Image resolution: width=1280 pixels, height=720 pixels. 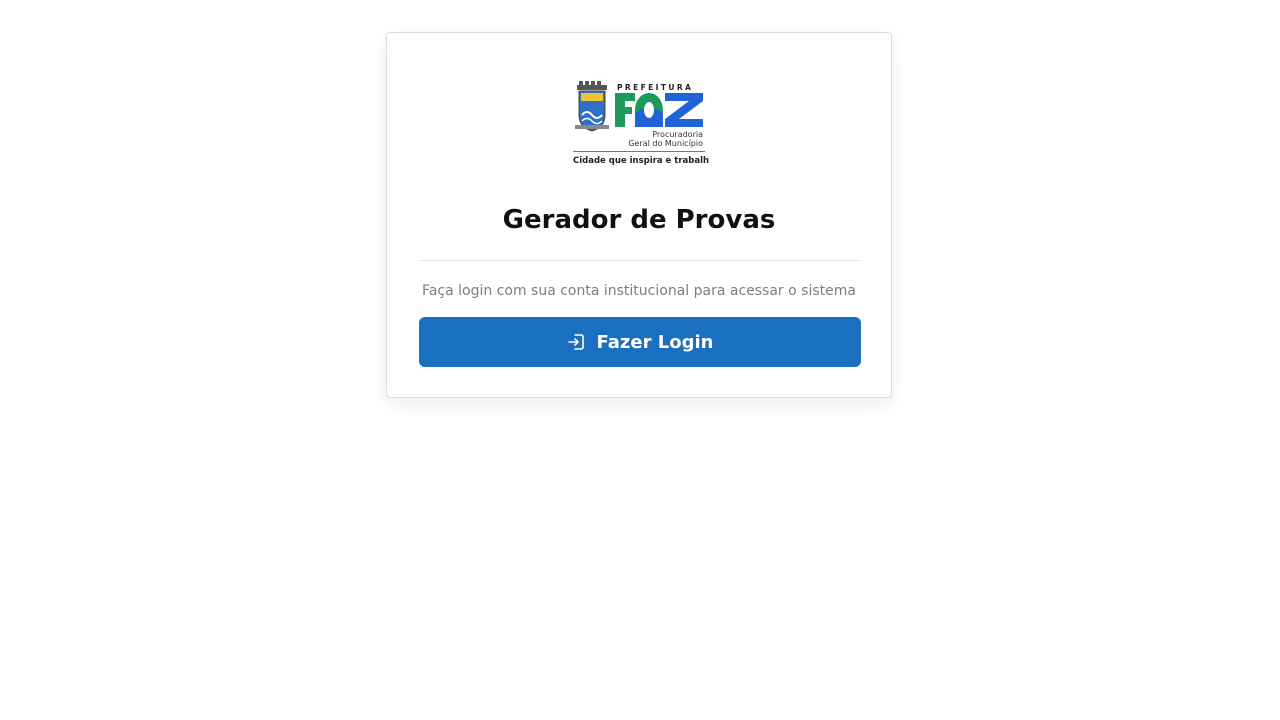 What do you see at coordinates (655, 87) in the screenshot?
I see `logo-prefeitura-text: PREFEITURA` at bounding box center [655, 87].